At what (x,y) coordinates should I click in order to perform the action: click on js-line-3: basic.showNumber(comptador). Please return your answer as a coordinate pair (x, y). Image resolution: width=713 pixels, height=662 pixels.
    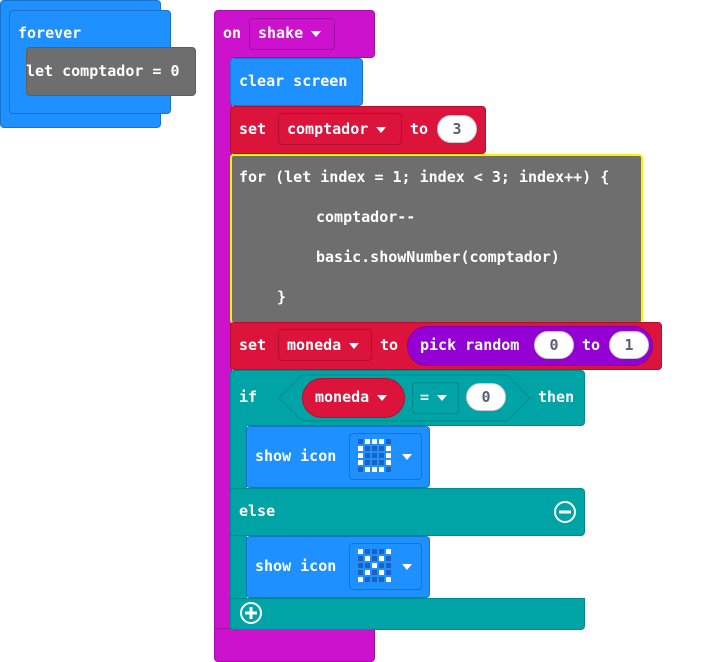
    Looking at the image, I should click on (438, 257).